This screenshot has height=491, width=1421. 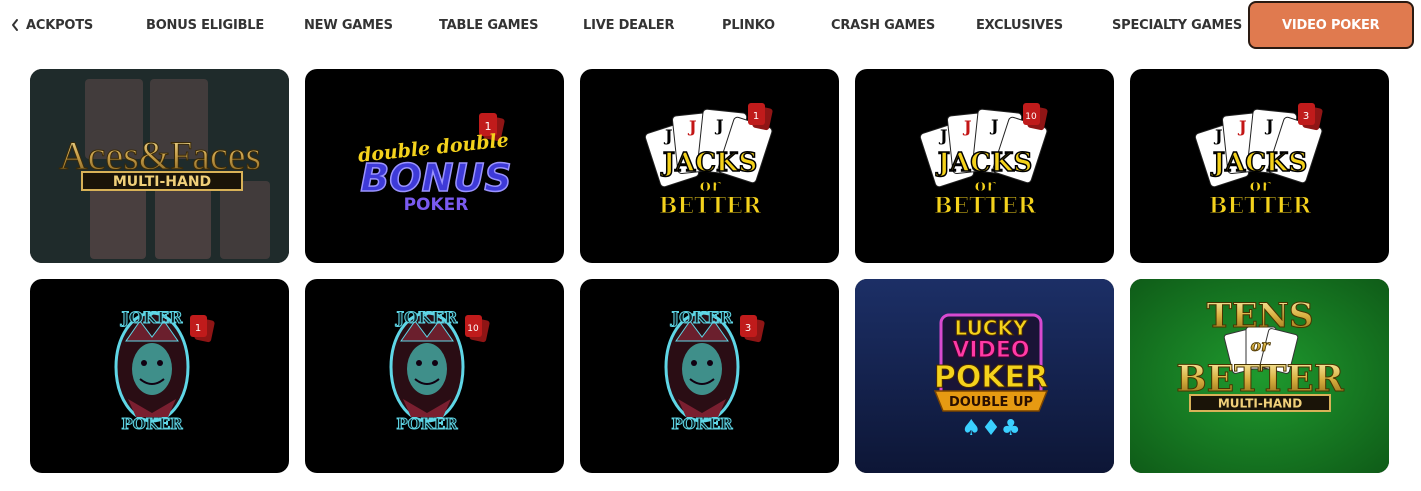 I want to click on nav-item-crash-games: CRASH GAMES, so click(x=883, y=26).